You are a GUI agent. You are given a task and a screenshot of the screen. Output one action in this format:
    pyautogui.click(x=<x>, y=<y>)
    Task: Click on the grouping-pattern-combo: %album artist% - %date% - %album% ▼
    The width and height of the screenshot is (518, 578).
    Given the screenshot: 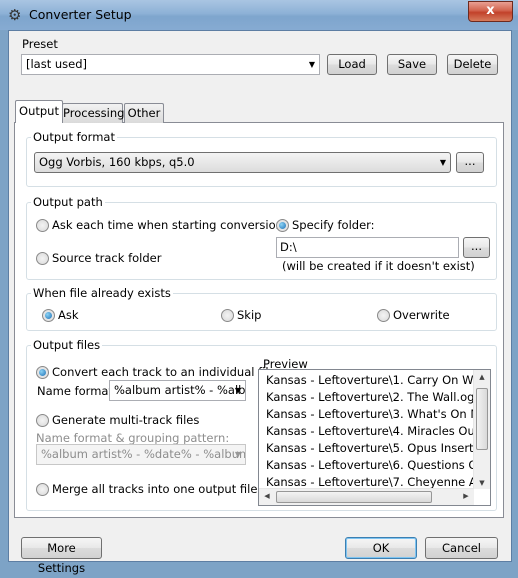 What is the action you would take?
    pyautogui.click(x=141, y=454)
    